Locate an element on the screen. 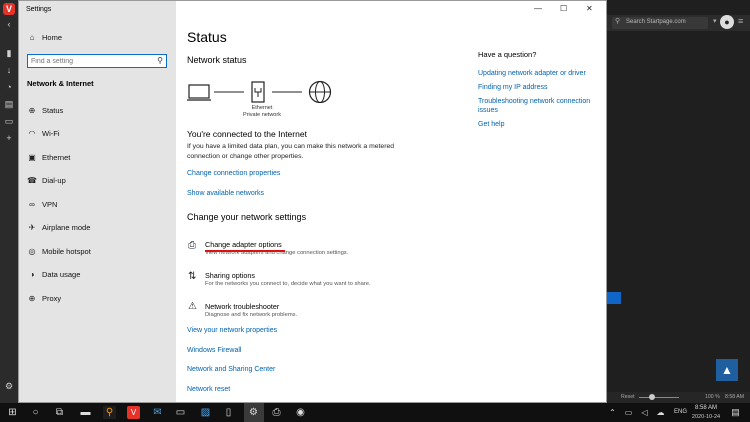  network-reset-link: Network reset is located at coordinates (208, 389).